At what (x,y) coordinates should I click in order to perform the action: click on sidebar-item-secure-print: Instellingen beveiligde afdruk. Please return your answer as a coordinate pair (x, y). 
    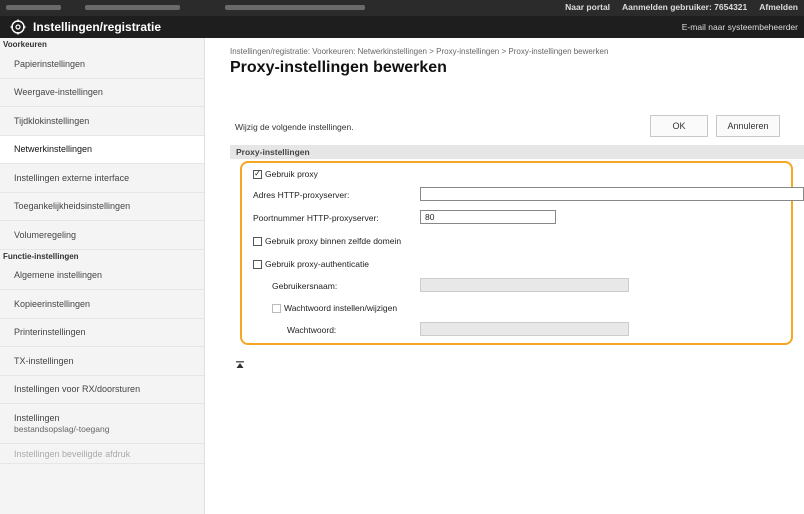
    Looking at the image, I should click on (102, 454).